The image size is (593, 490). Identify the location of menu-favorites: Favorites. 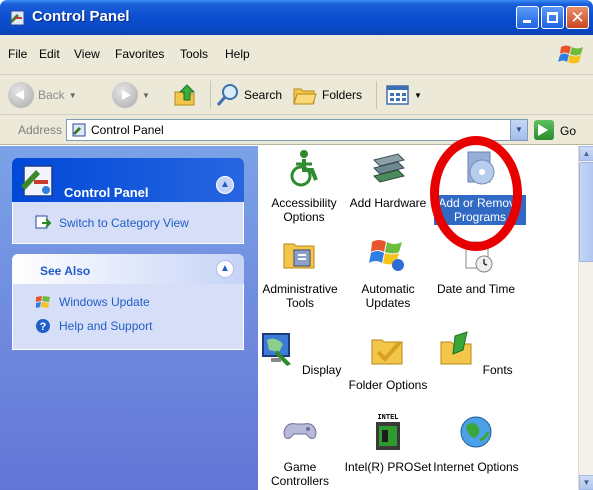
(139, 54).